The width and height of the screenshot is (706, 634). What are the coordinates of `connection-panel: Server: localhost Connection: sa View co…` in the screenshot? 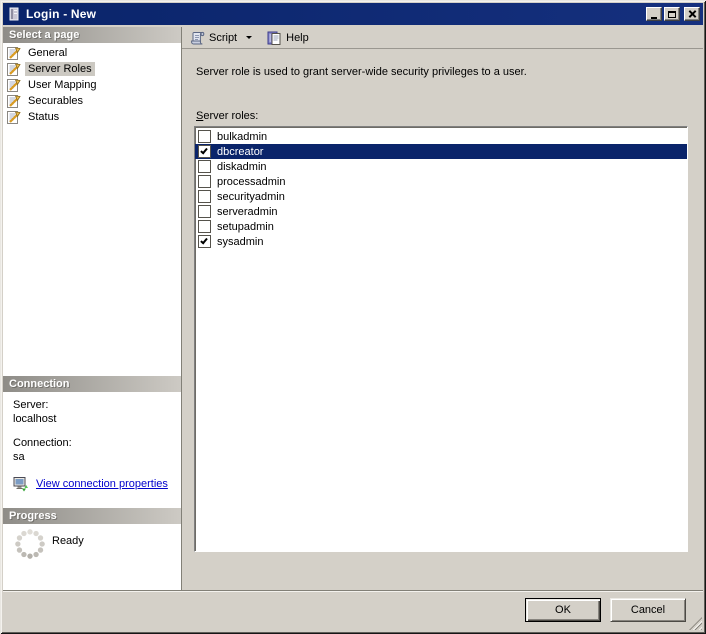 It's located at (92, 450).